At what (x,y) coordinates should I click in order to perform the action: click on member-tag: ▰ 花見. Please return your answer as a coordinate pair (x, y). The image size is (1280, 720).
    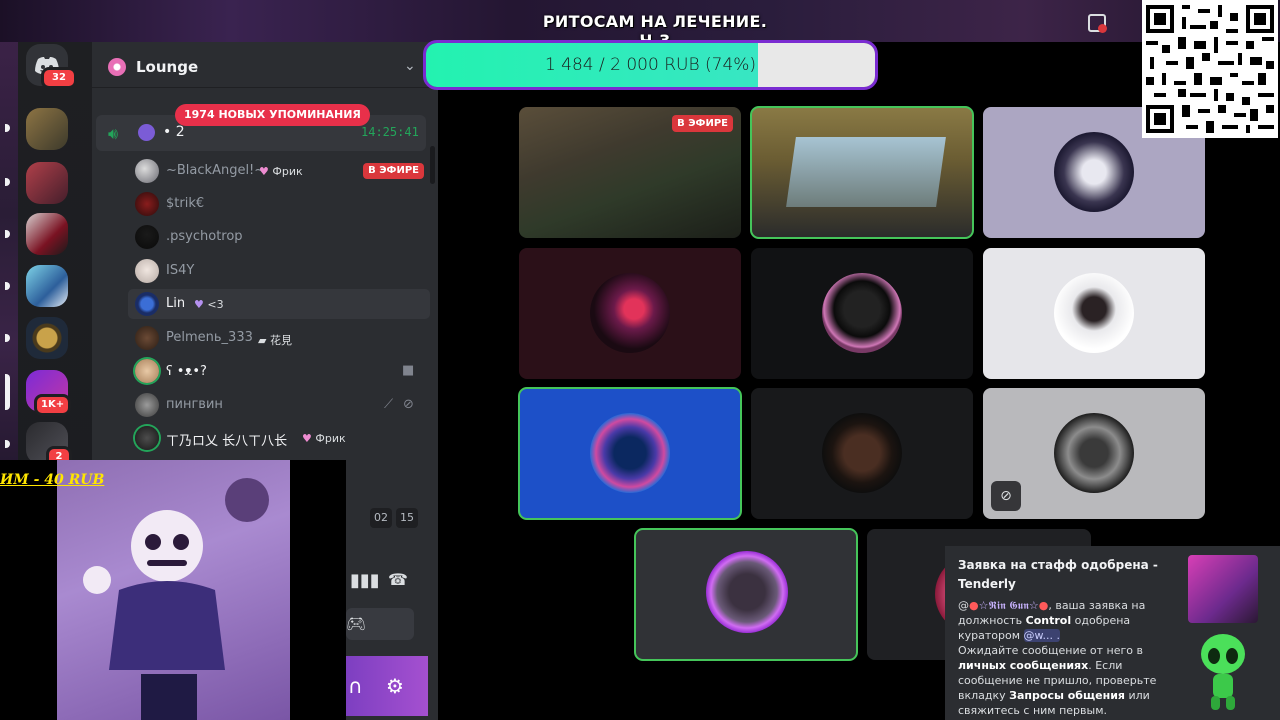
    Looking at the image, I should click on (275, 340).